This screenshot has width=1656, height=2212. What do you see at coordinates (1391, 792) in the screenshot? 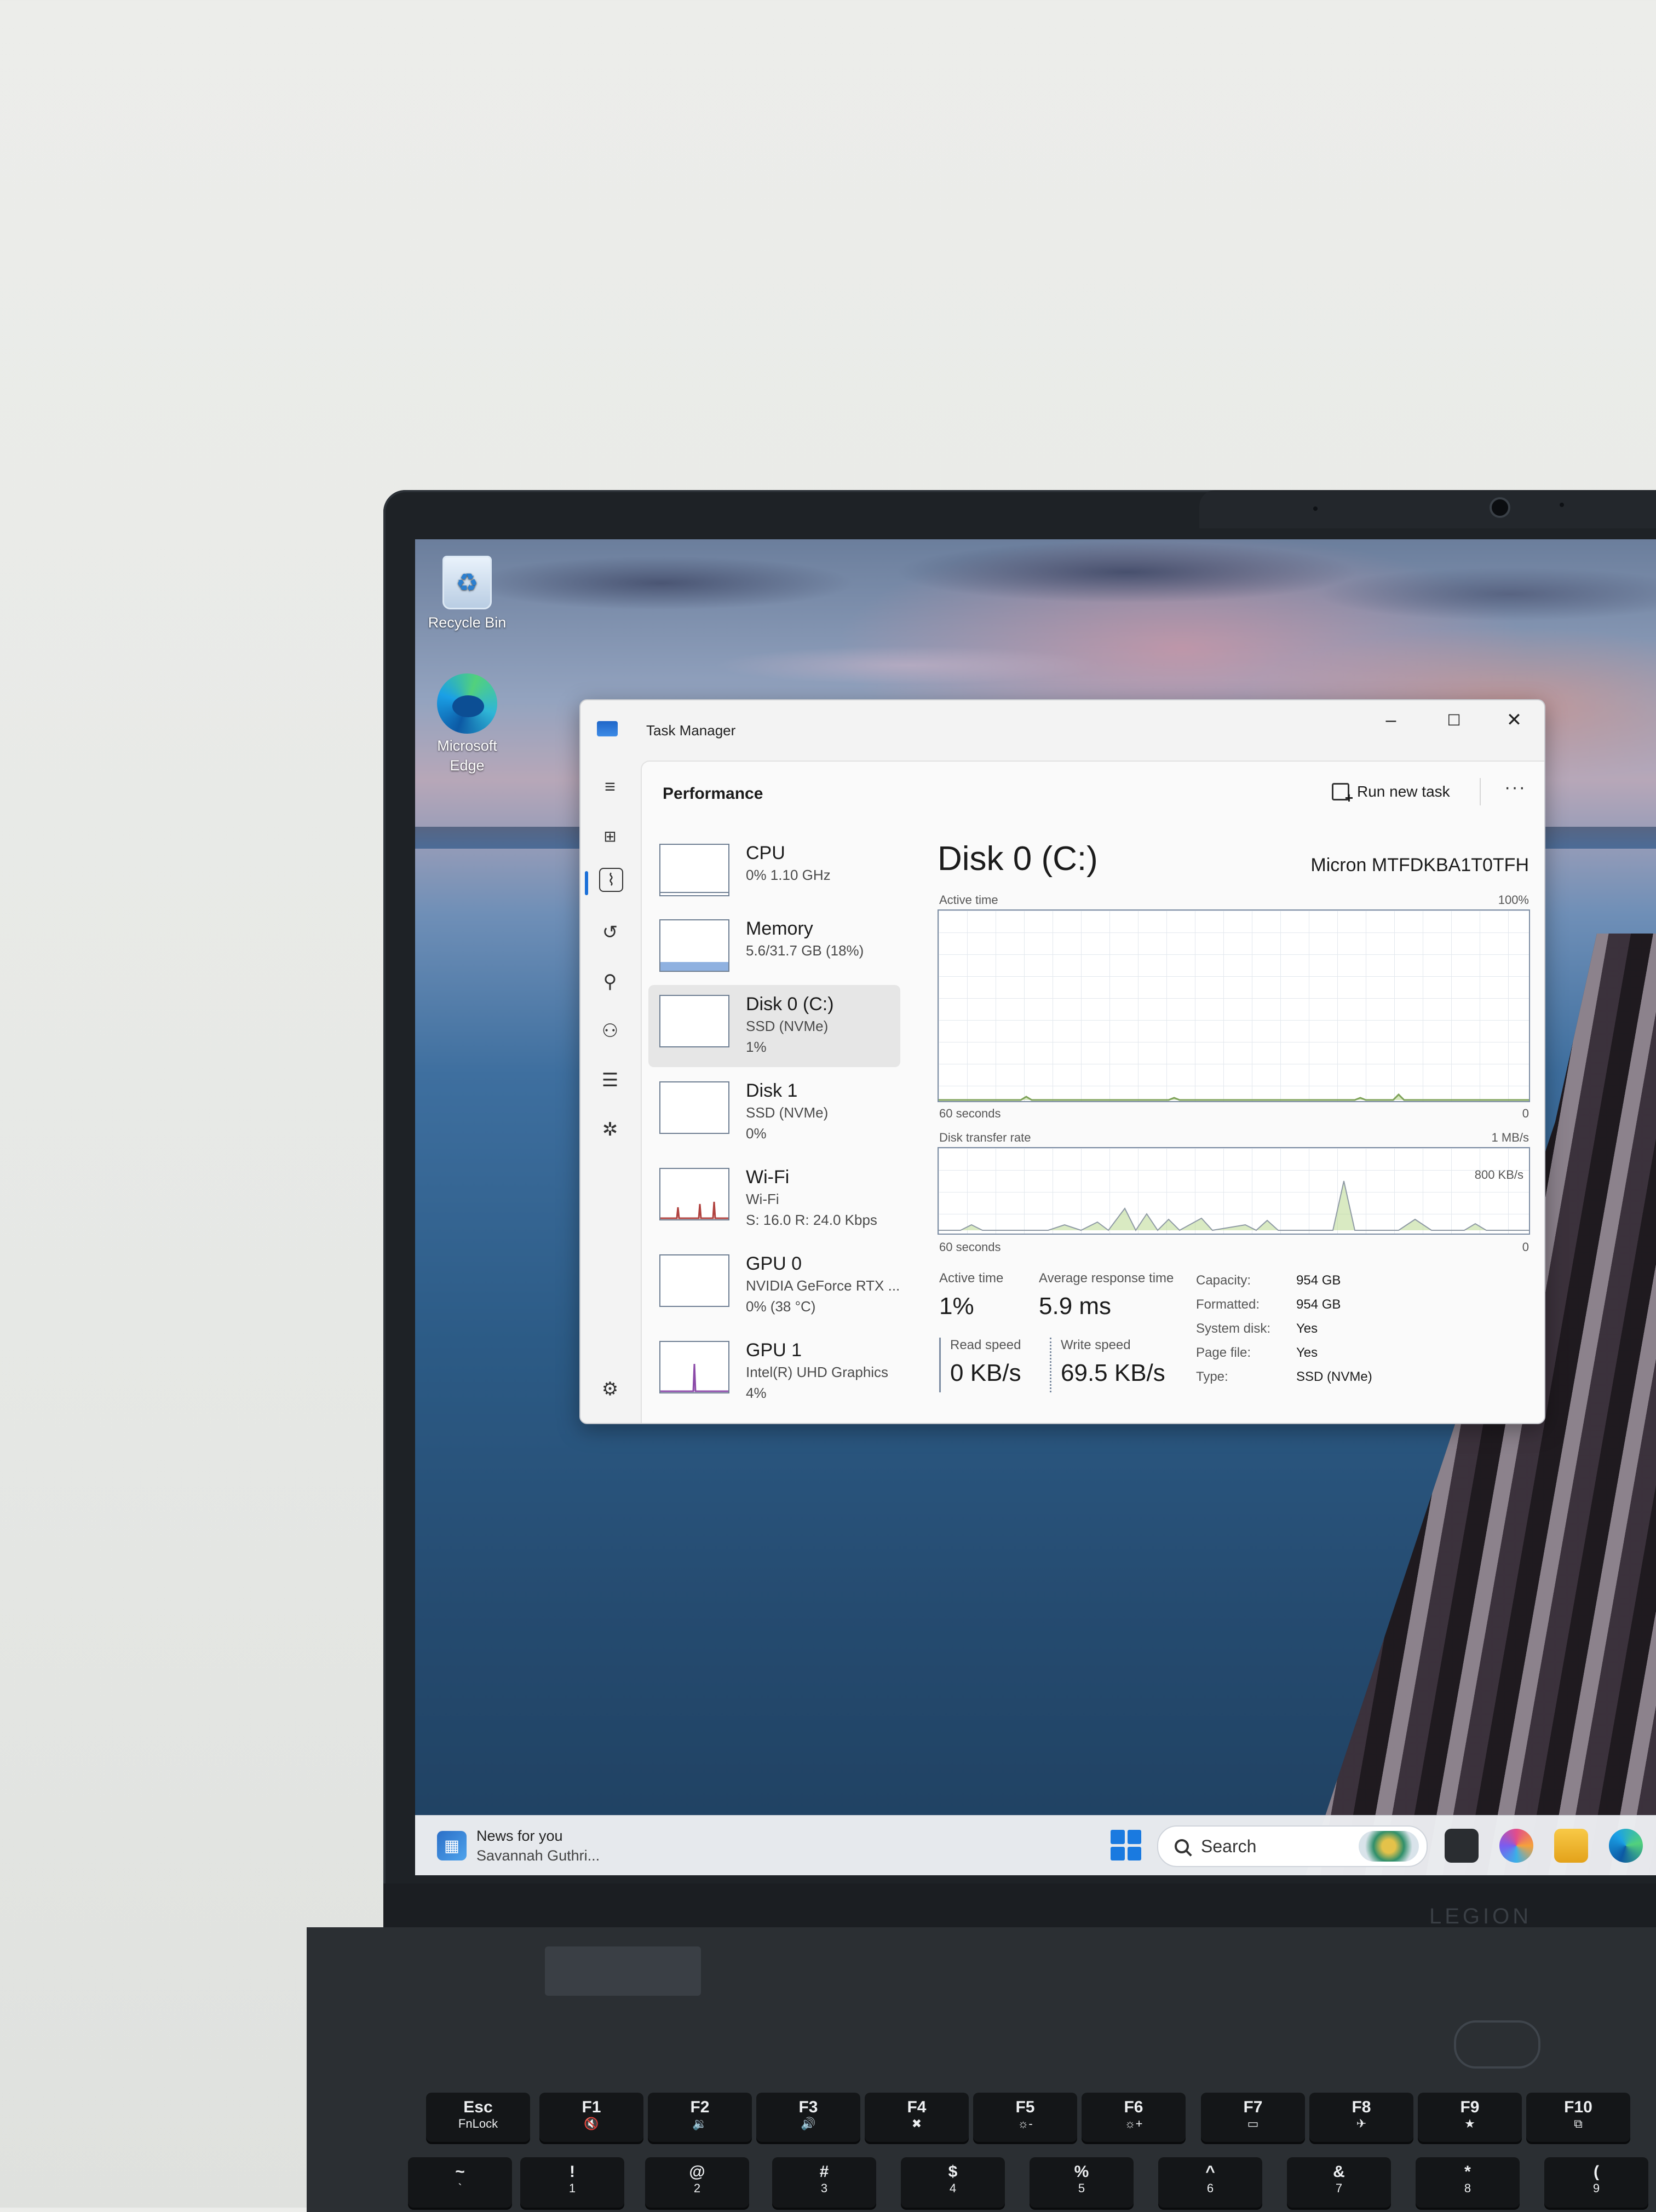
I see `run-new-task-button: Run new task` at bounding box center [1391, 792].